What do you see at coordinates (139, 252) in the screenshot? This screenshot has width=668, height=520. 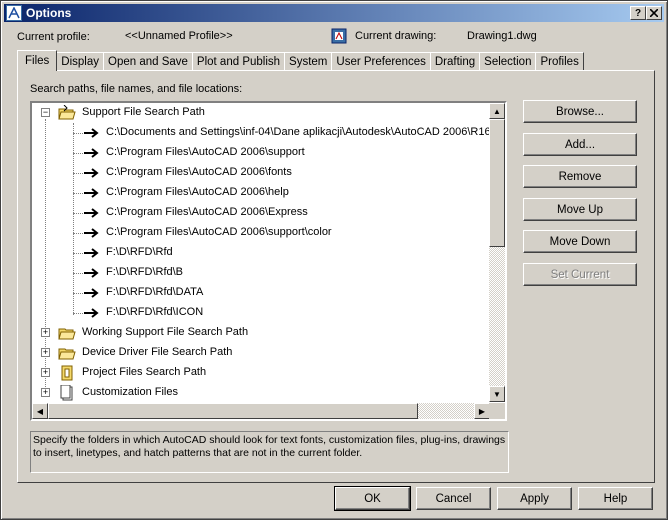 I see `tree-item-label: F:\D\RFD\Rfd` at bounding box center [139, 252].